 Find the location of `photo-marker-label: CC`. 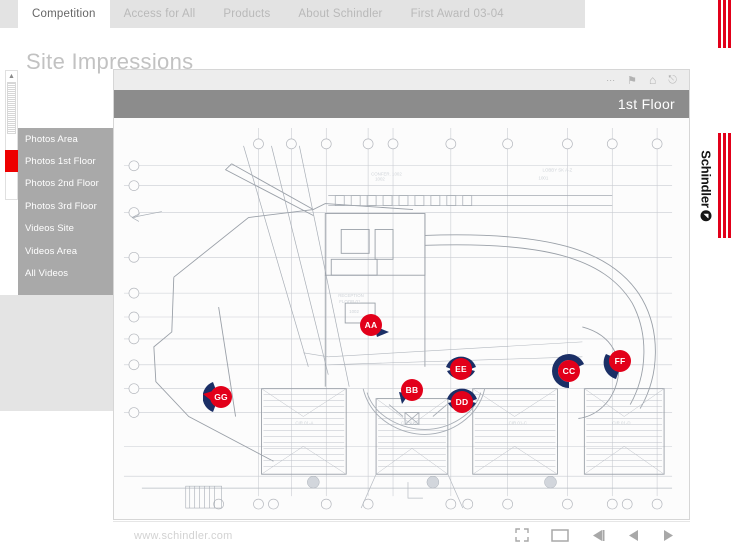

photo-marker-label: CC is located at coordinates (569, 371).